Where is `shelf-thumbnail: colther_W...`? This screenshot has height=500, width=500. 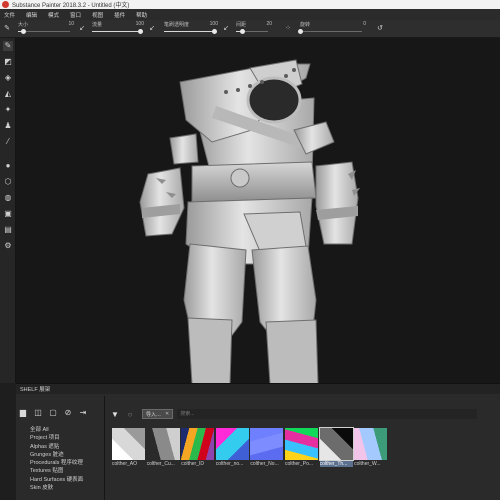
shelf-thumbnail: colther_W... is located at coordinates (371, 447).